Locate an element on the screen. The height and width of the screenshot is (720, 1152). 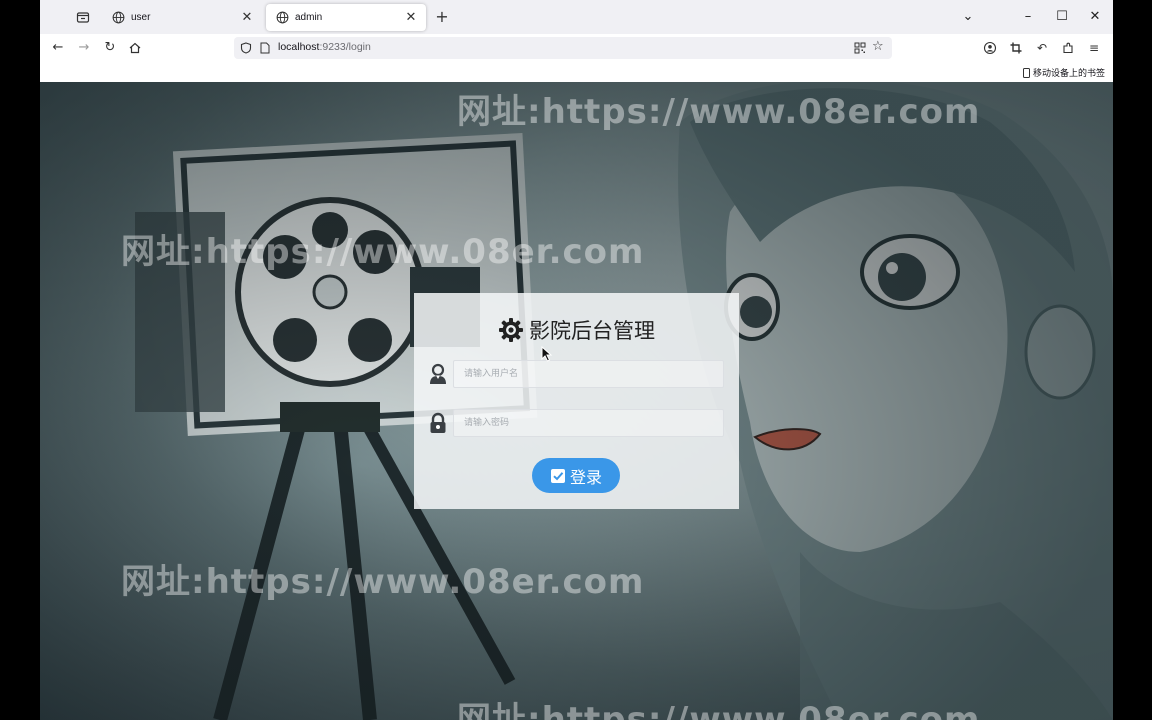
login-form: 影院后台管理 登录 is located at coordinates (576, 401).